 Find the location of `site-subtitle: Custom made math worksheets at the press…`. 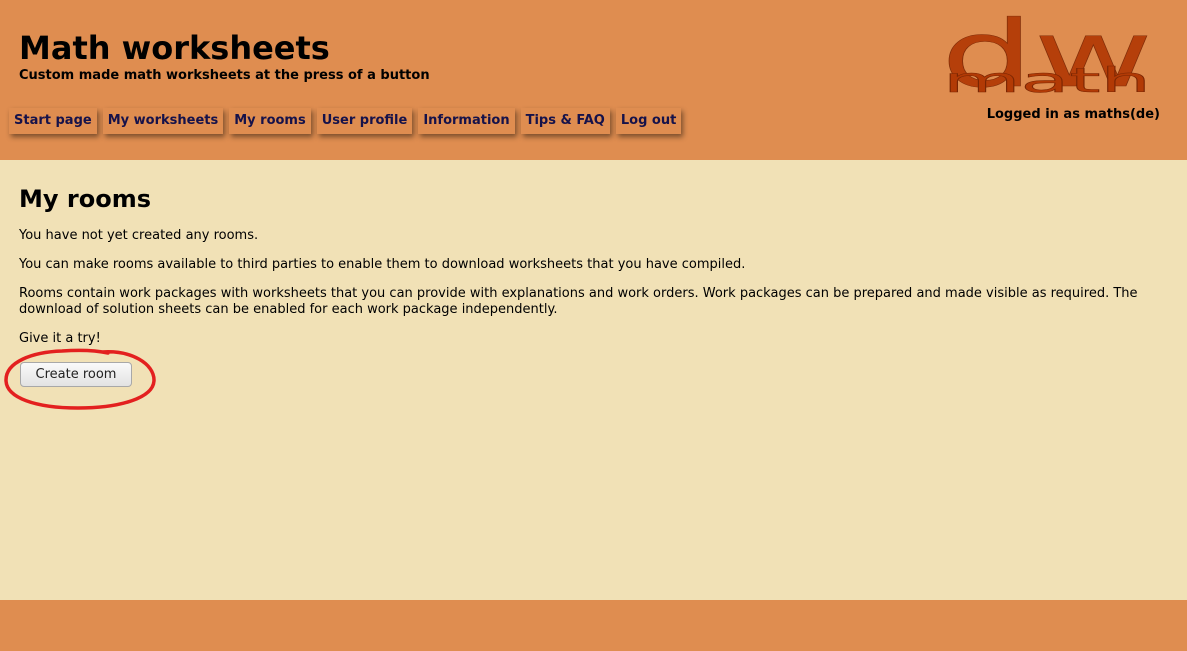

site-subtitle: Custom made math worksheets at the press… is located at coordinates (224, 75).